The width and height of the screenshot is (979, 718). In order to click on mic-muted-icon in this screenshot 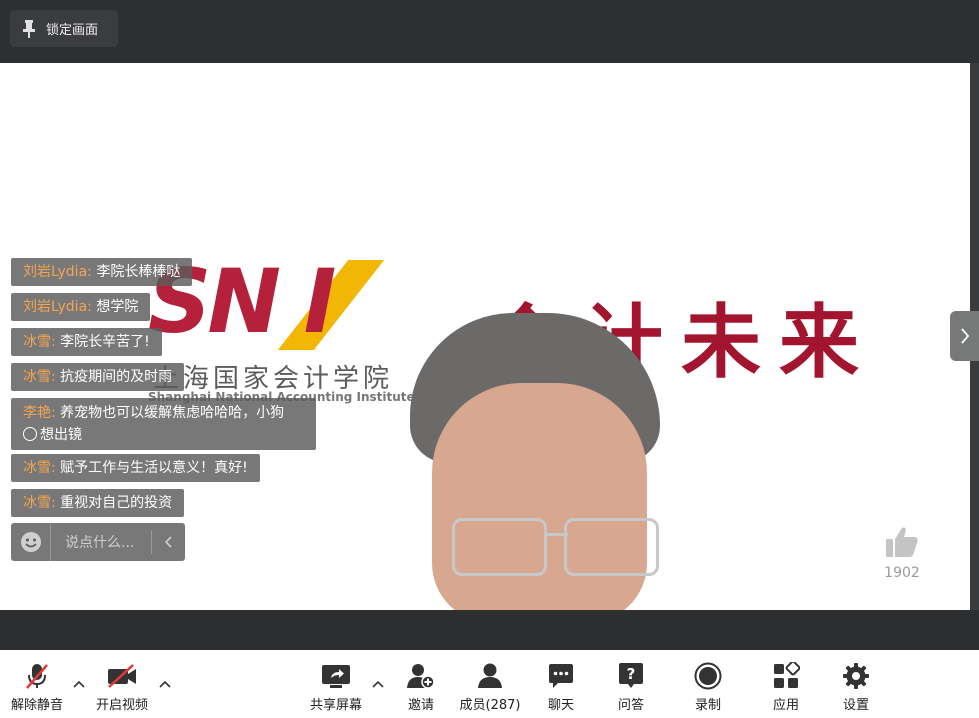, I will do `click(37, 676)`.